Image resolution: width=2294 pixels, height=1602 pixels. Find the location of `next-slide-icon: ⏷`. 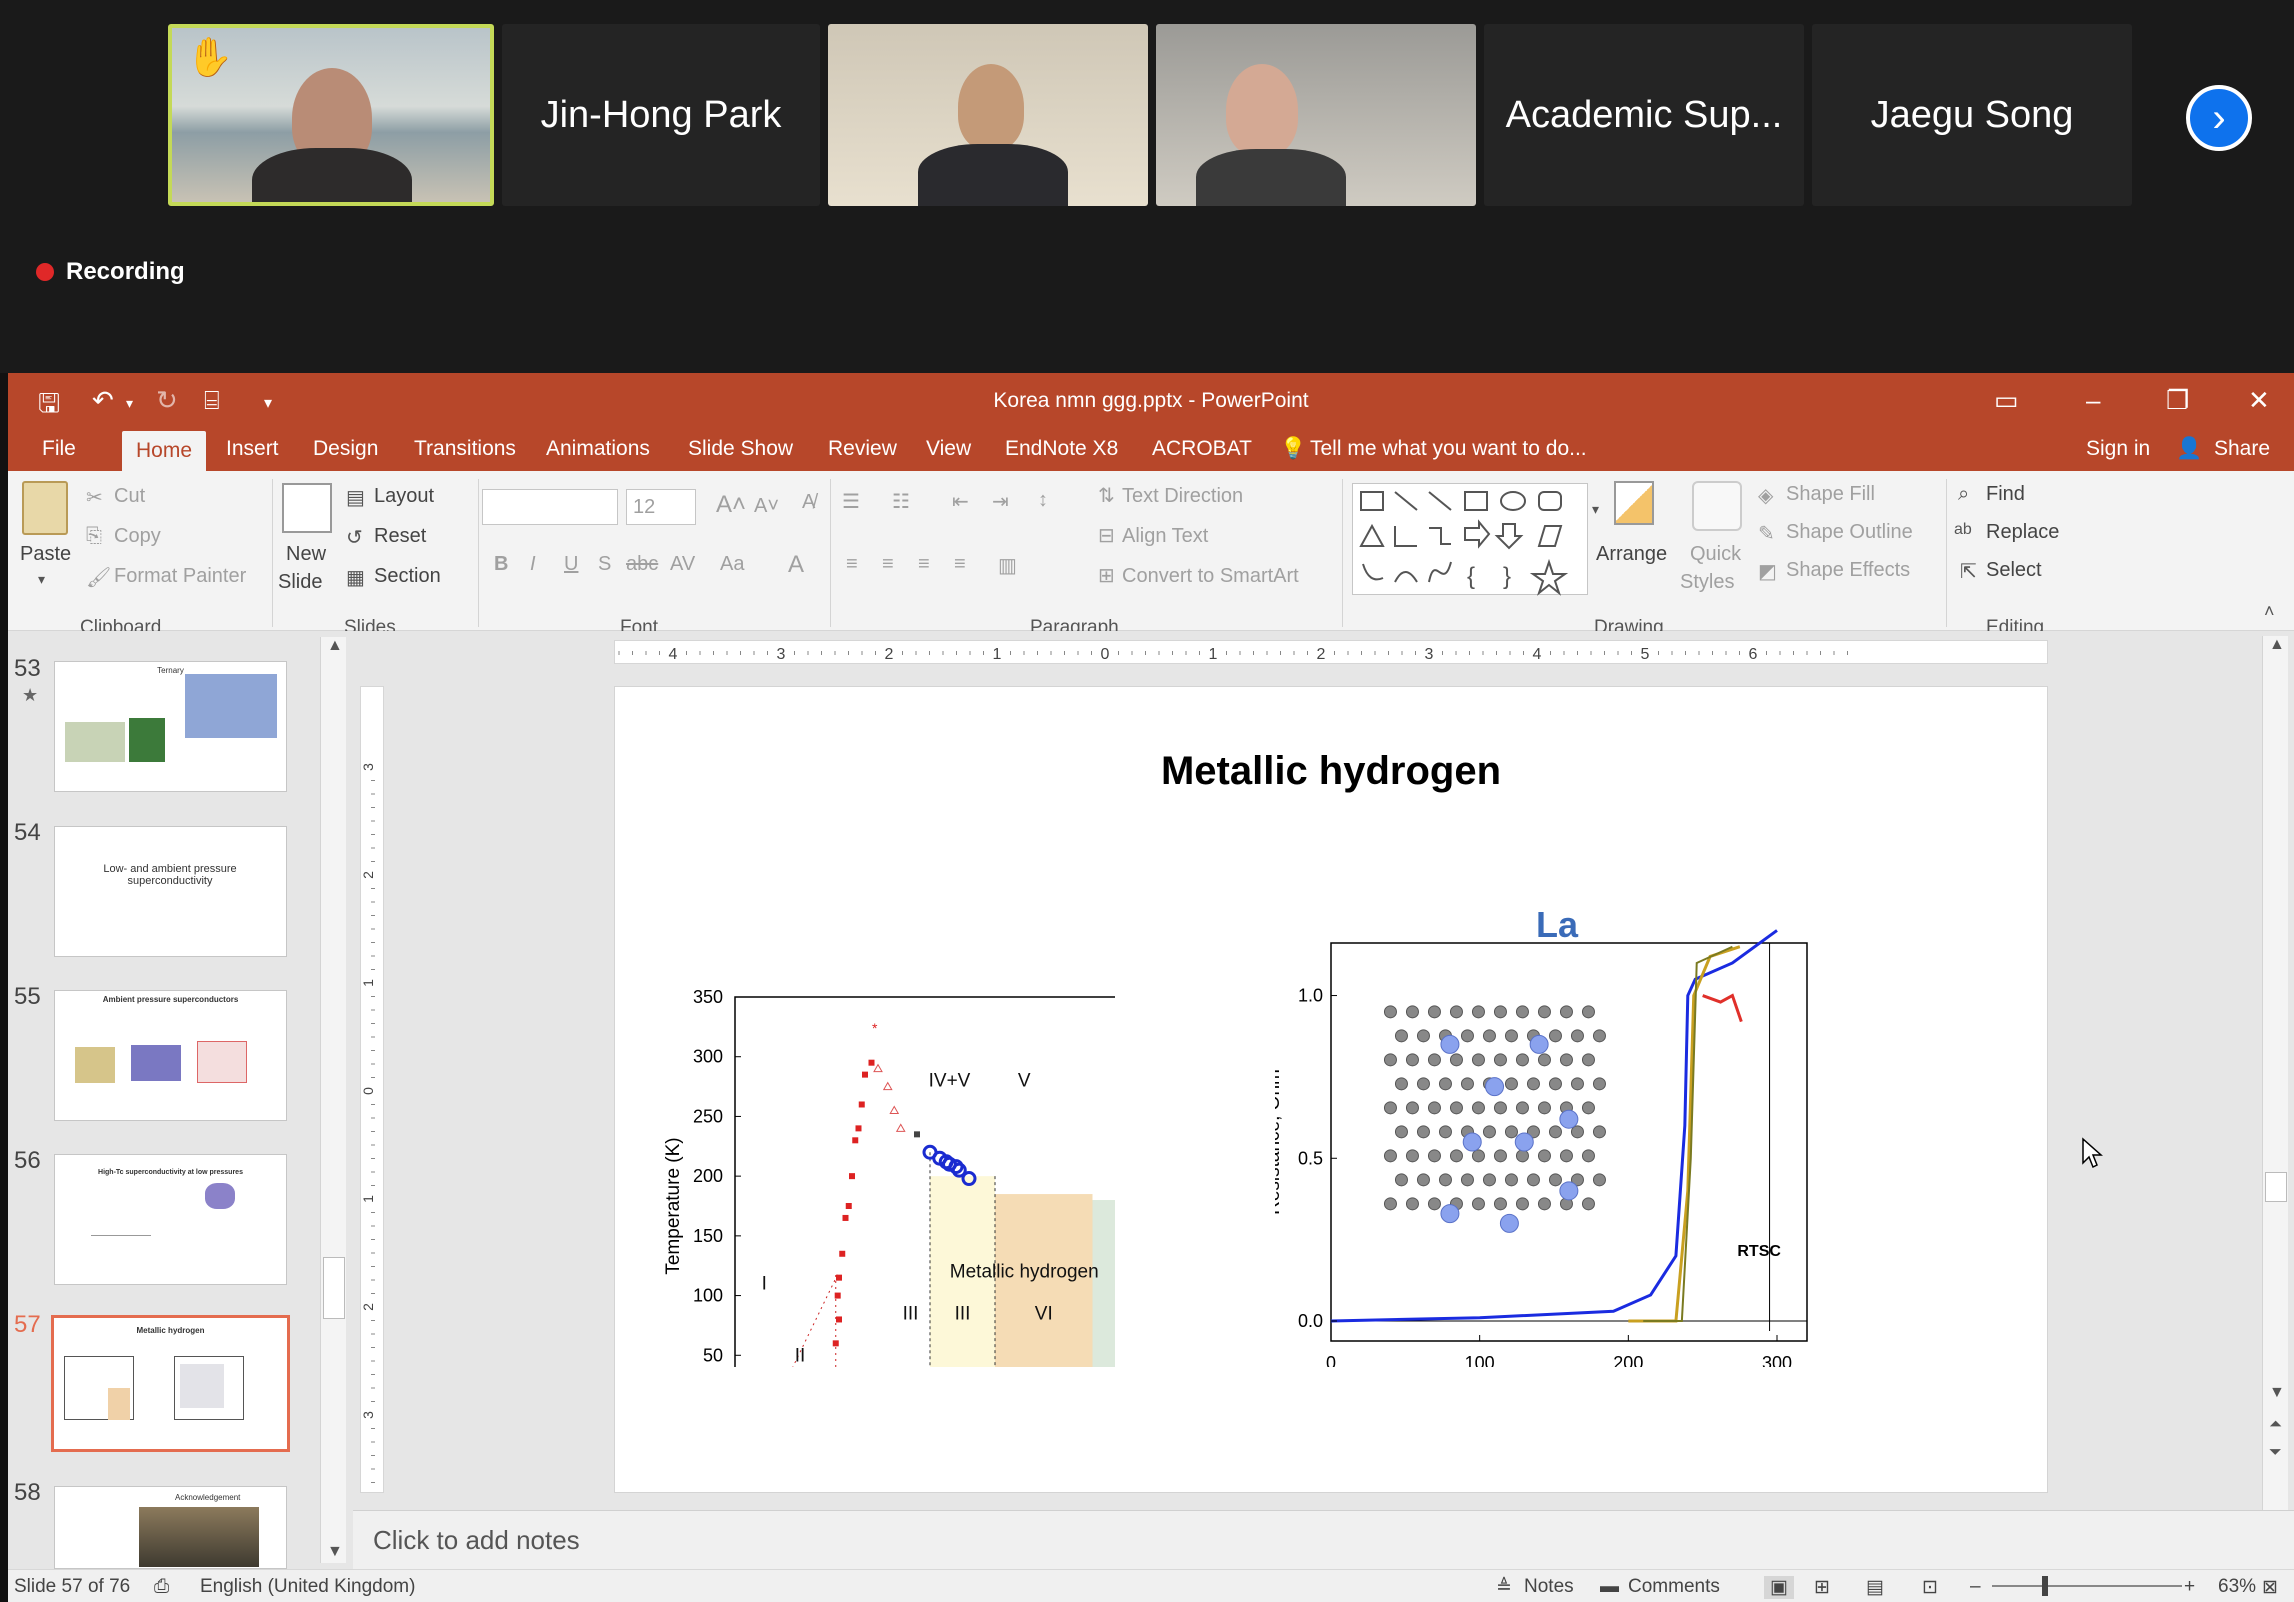

next-slide-icon: ⏷ is located at coordinates (2275, 1453).